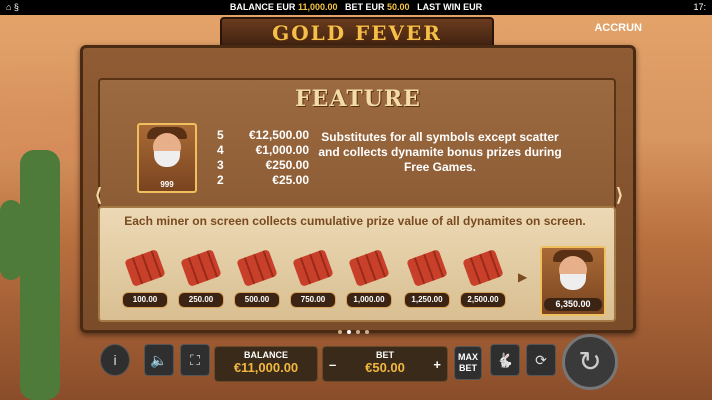 This screenshot has width=712, height=400. Describe the element at coordinates (357, 33) in the screenshot. I see `game-title: GOLD FEVER` at that location.